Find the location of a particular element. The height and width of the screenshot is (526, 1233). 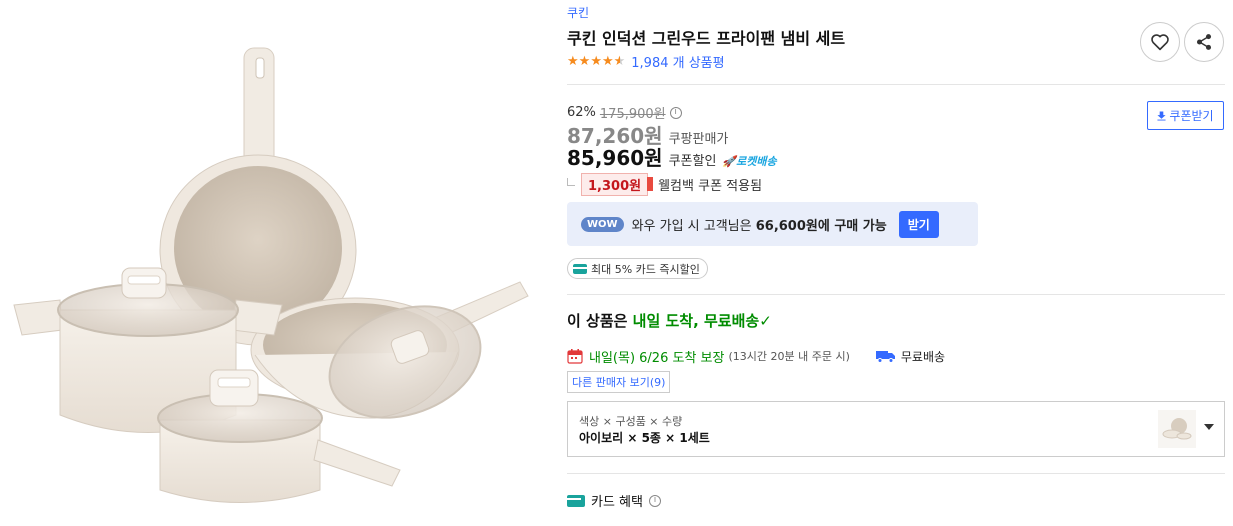

option-thumbnail is located at coordinates (1177, 429).